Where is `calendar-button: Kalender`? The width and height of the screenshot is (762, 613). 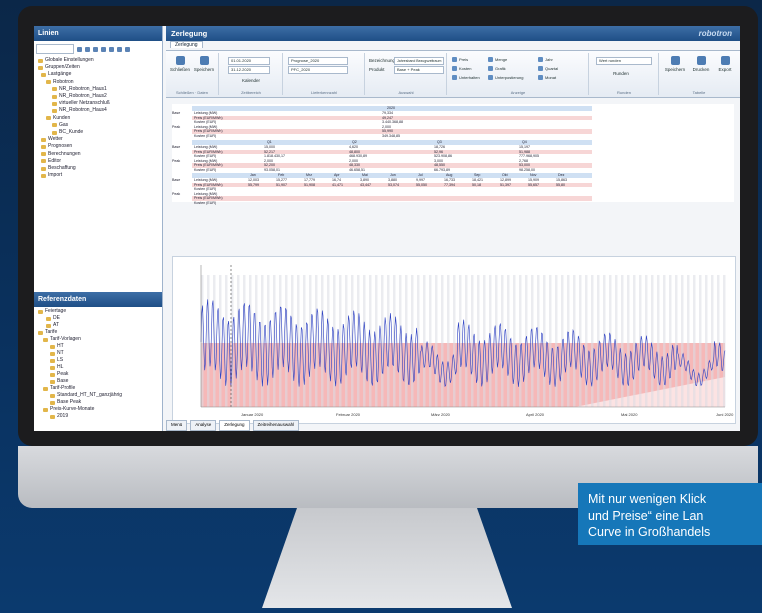
calendar-button: Kalender is located at coordinates (251, 80).